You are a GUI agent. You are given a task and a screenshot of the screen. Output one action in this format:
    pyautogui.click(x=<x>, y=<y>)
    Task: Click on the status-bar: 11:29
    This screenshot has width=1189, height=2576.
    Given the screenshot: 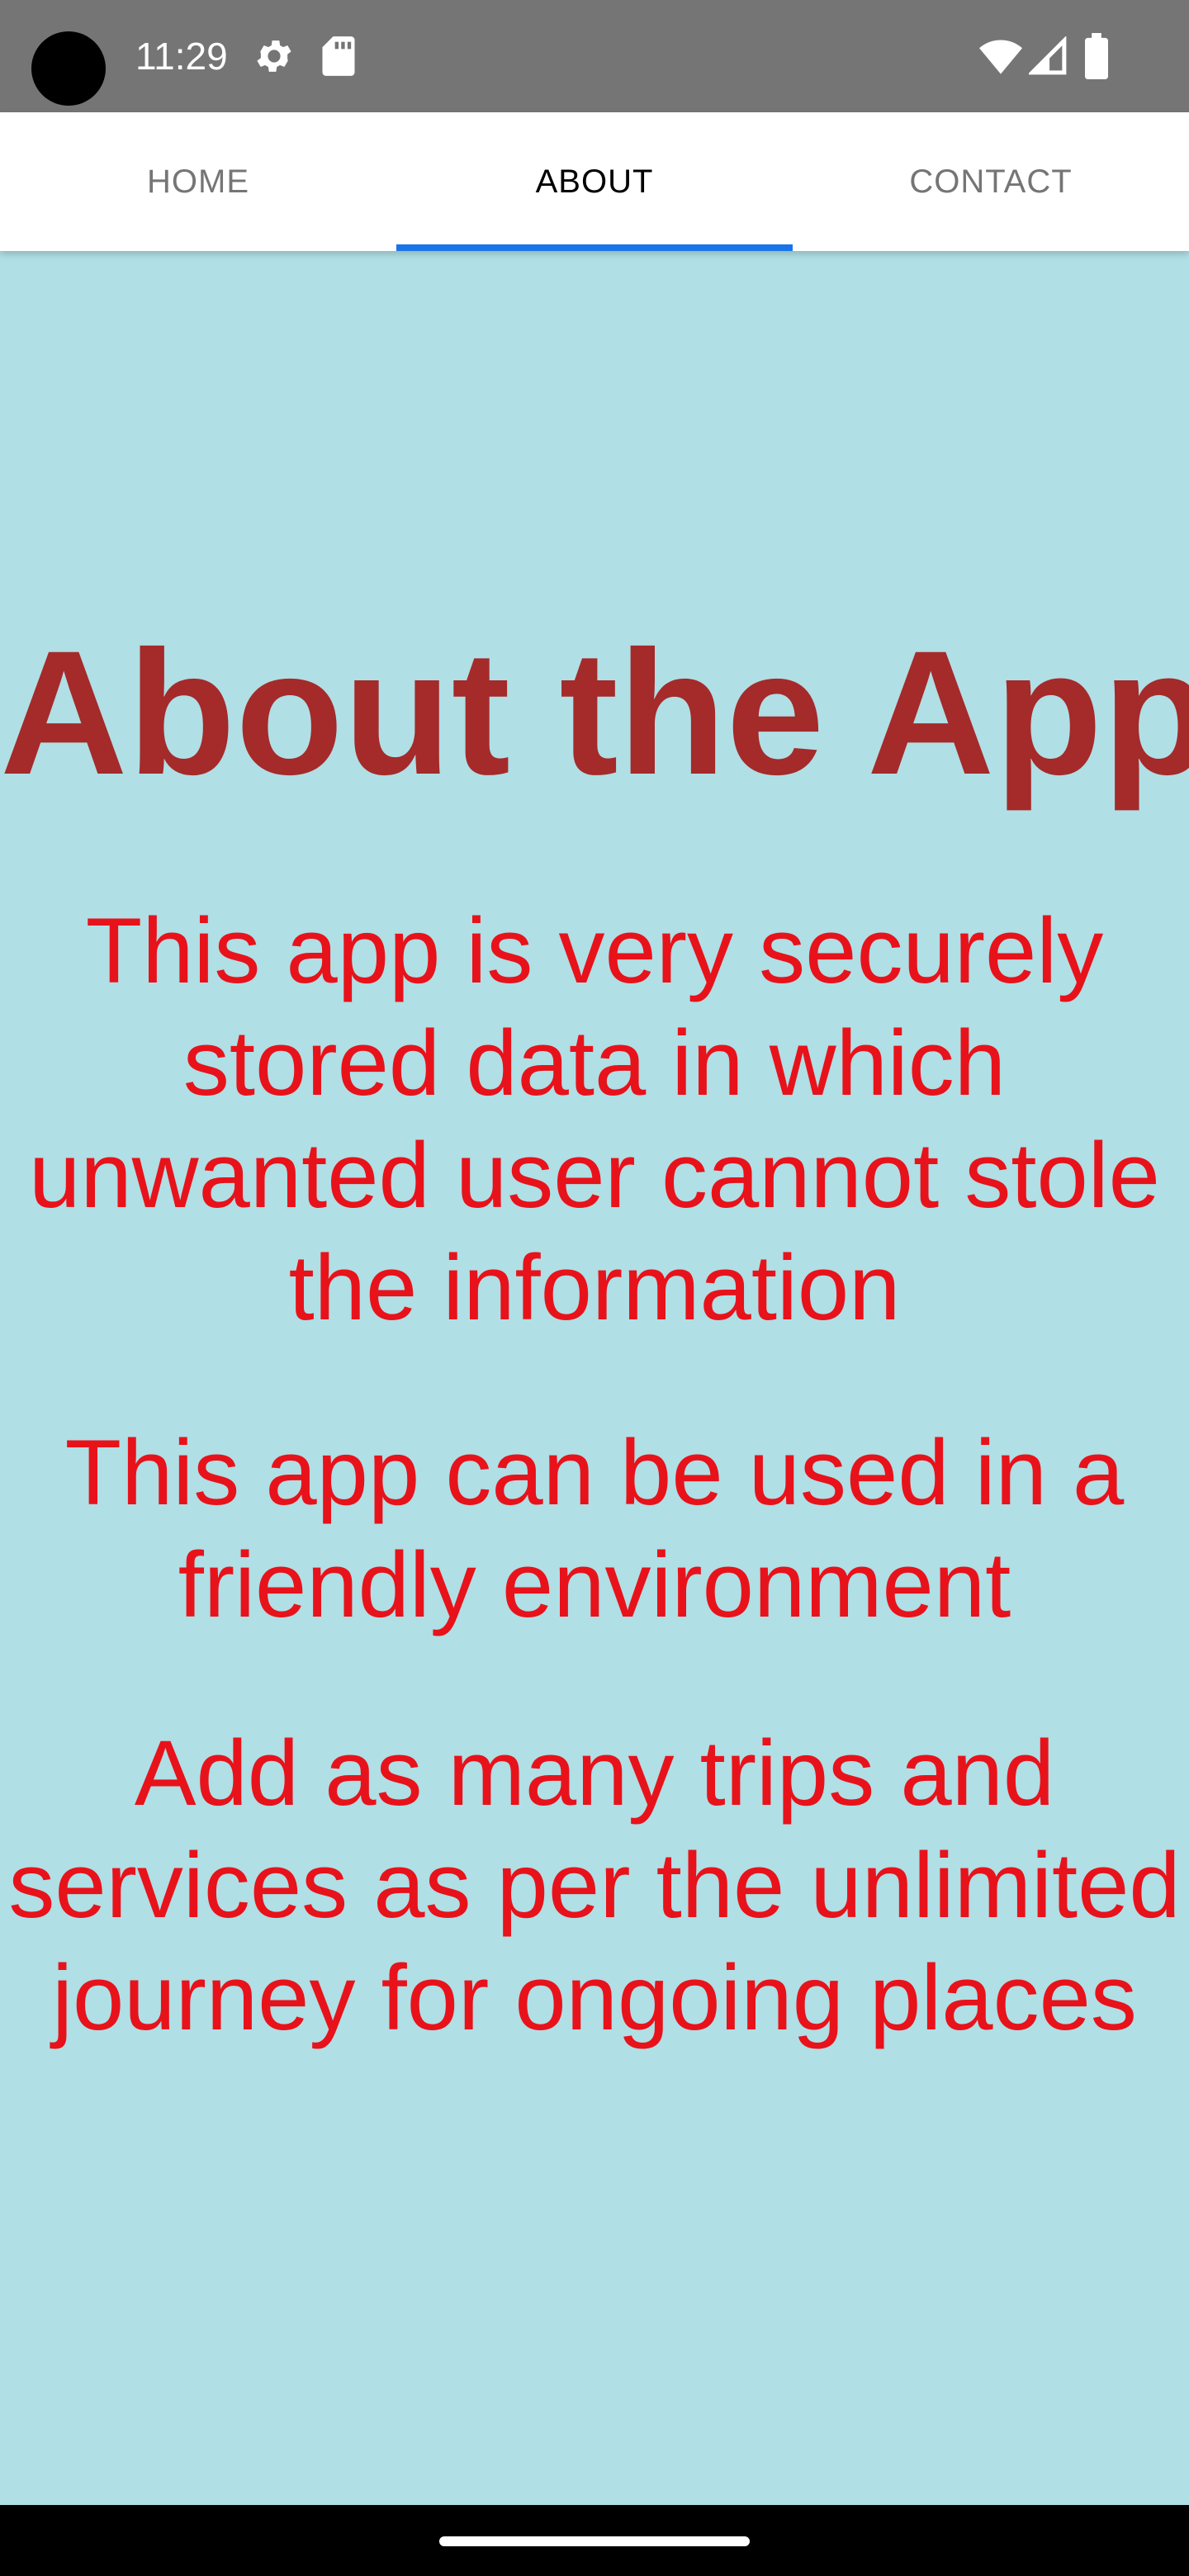 What is the action you would take?
    pyautogui.click(x=594, y=56)
    